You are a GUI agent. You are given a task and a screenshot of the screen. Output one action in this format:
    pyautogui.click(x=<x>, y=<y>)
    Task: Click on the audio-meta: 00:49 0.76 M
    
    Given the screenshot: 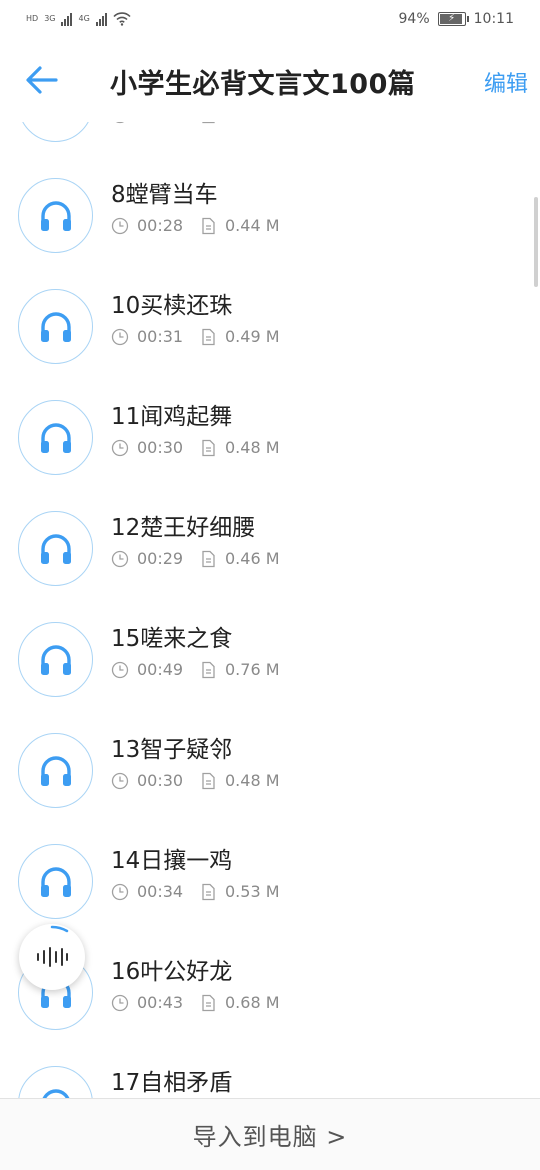 What is the action you would take?
    pyautogui.click(x=195, y=669)
    